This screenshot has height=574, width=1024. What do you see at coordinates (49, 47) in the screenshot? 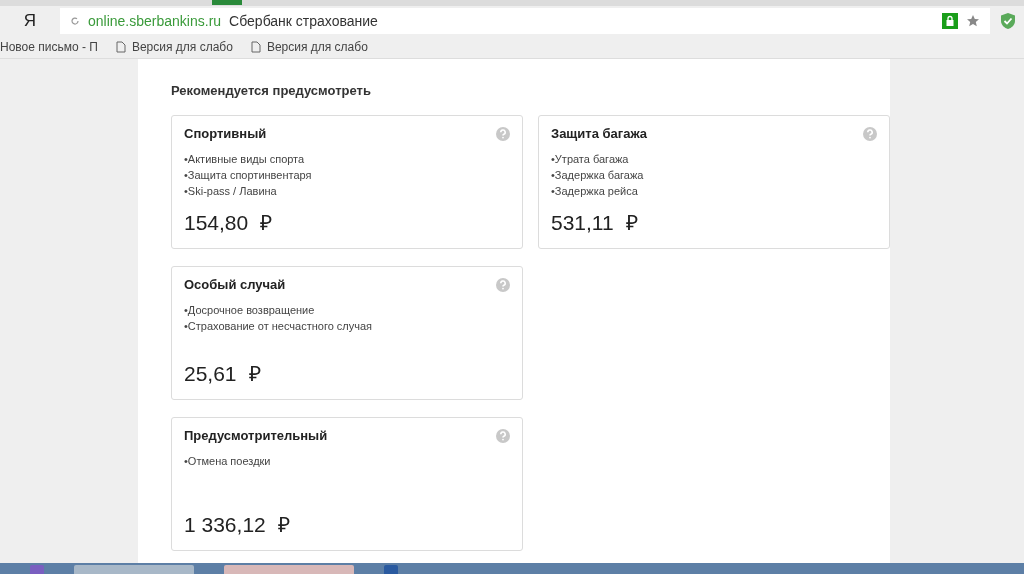
I see `bookmark-link: Новое письмо - П` at bounding box center [49, 47].